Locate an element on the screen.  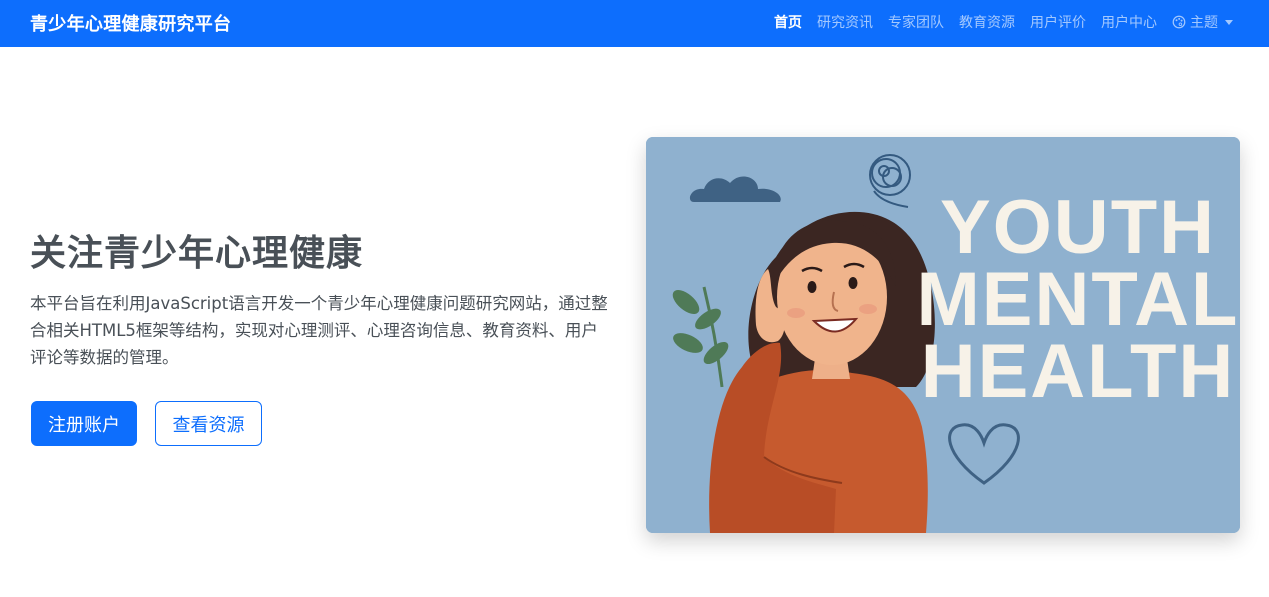
theme-label: 主题 is located at coordinates (1204, 23).